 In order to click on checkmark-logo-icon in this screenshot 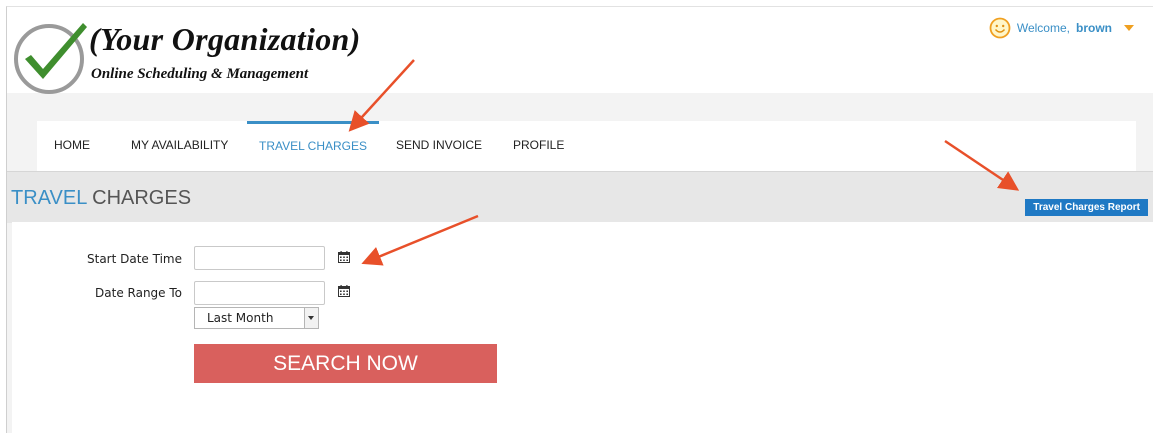, I will do `click(50, 58)`.